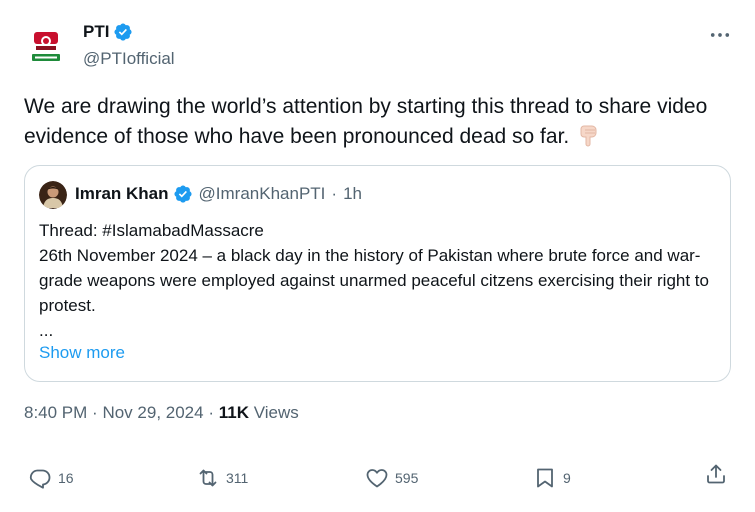 The image size is (755, 512). I want to click on like-count: 595, so click(407, 478).